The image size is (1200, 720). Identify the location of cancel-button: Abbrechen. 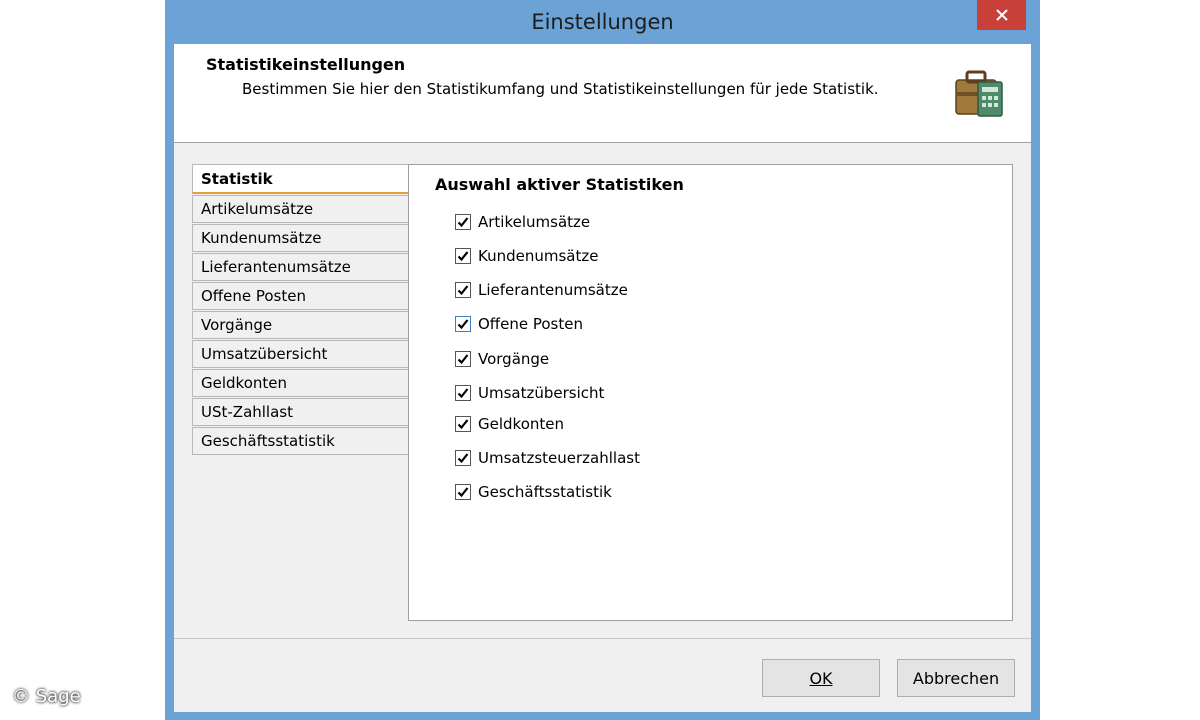
(956, 678).